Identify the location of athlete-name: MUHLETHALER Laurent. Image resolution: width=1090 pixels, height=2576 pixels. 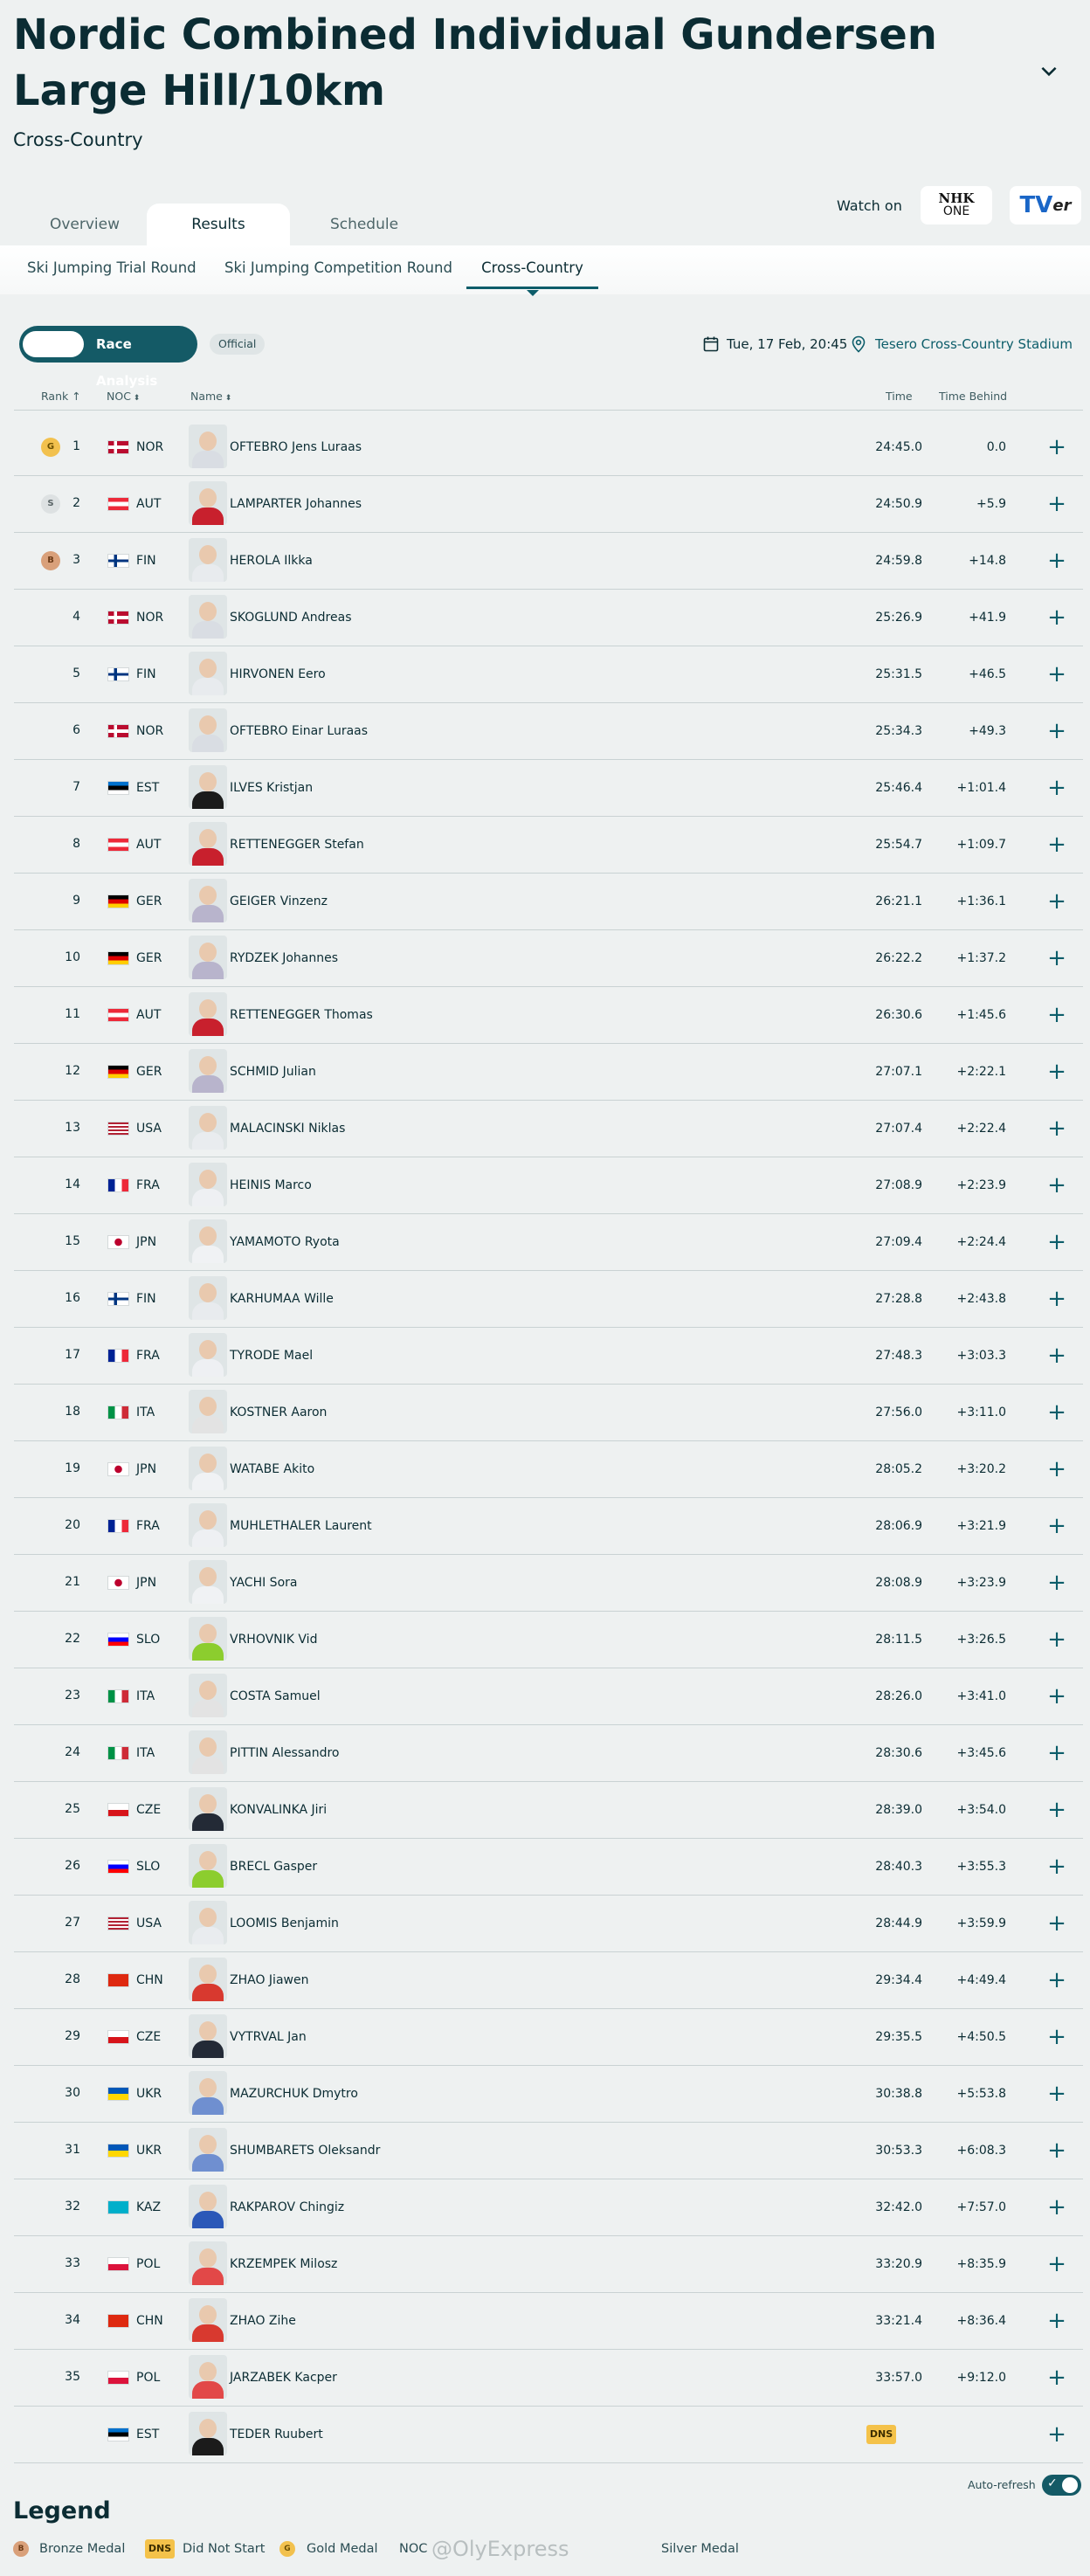
(301, 1526).